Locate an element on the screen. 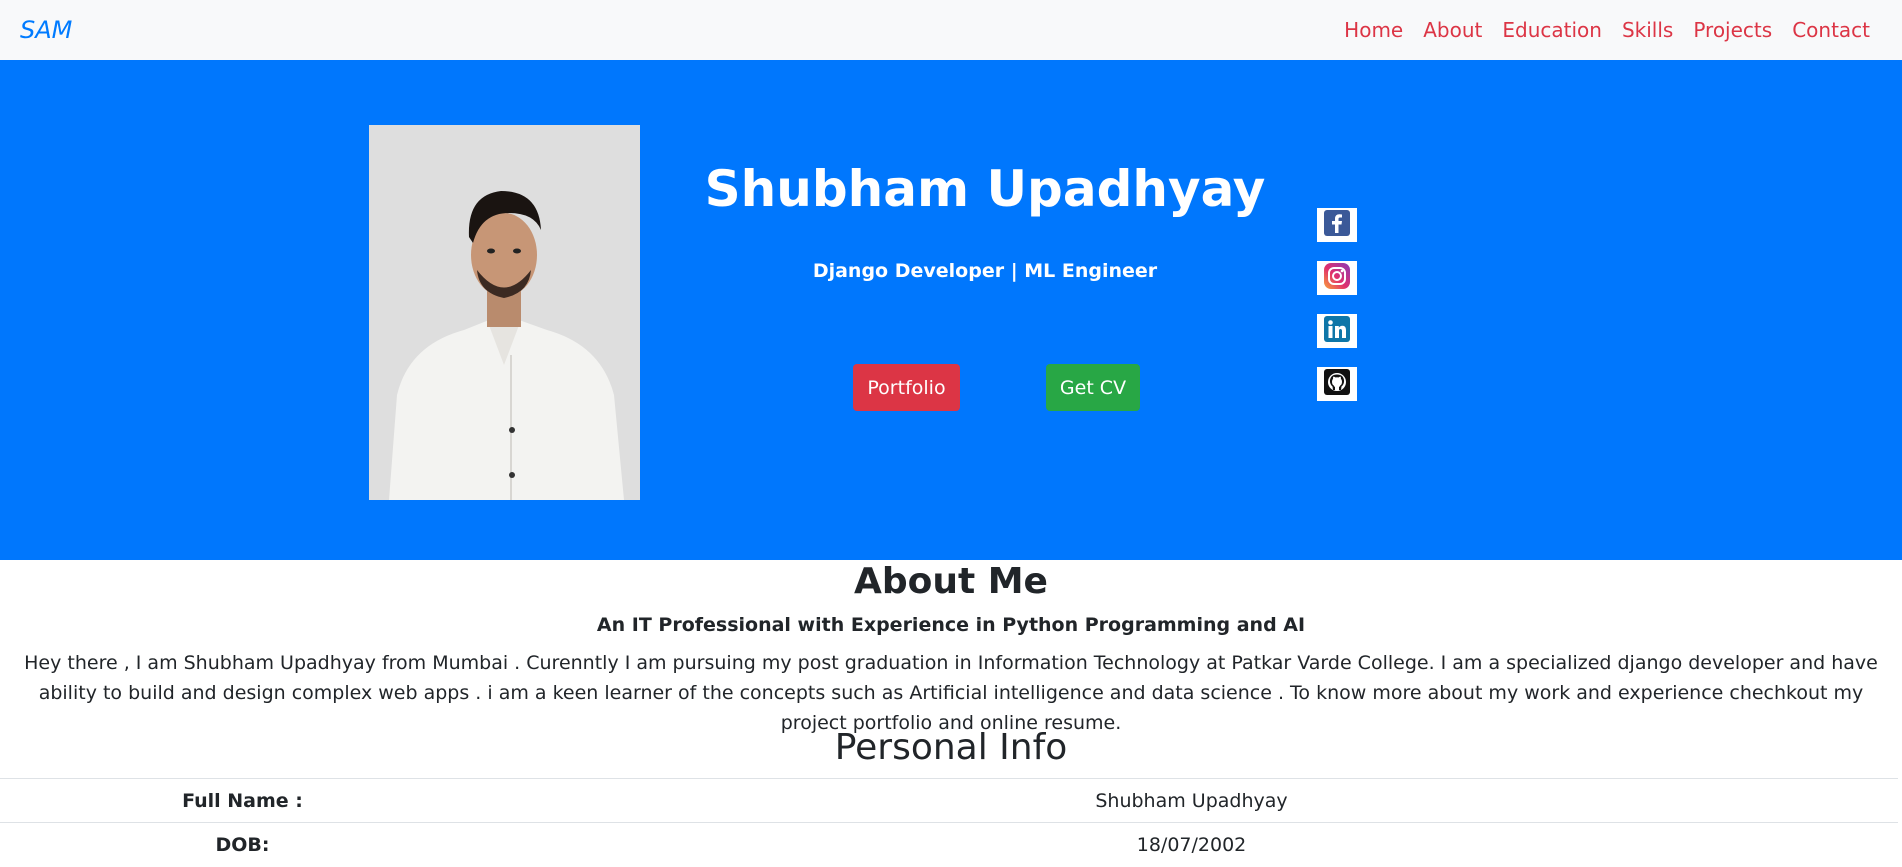 This screenshot has height=867, width=1902. instagram-link is located at coordinates (1337, 278).